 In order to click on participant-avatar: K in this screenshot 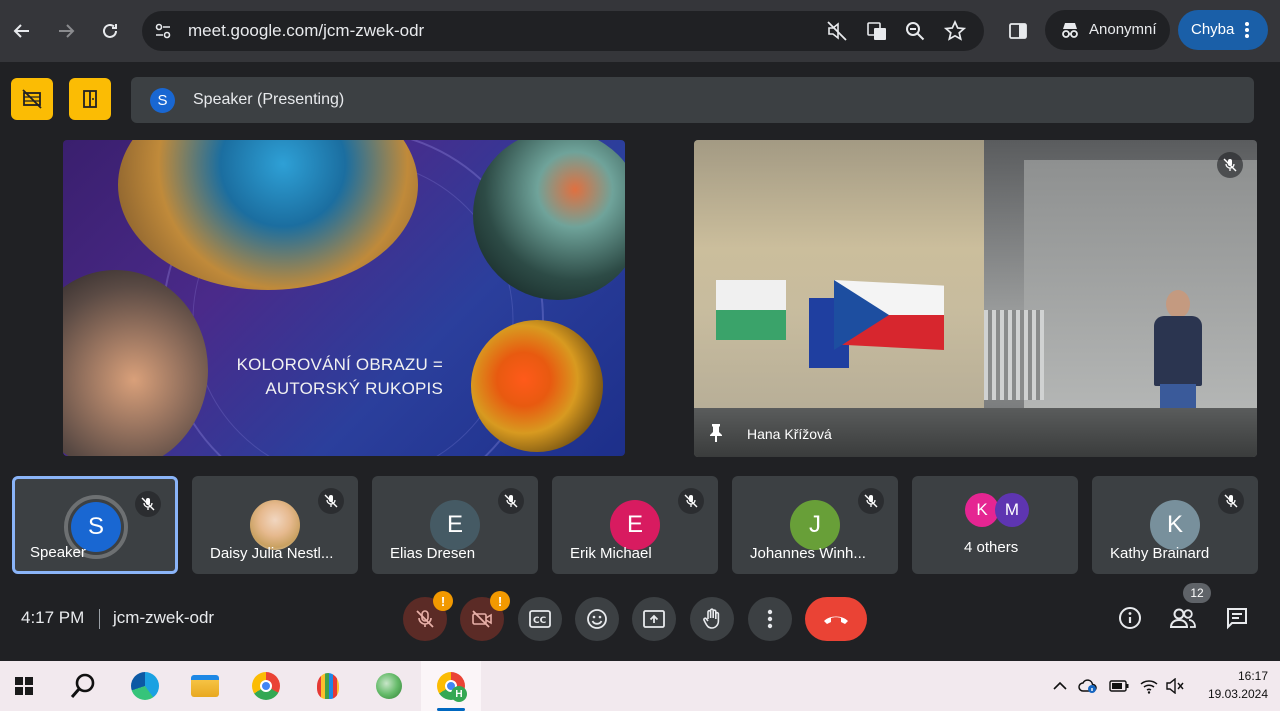, I will do `click(1175, 525)`.